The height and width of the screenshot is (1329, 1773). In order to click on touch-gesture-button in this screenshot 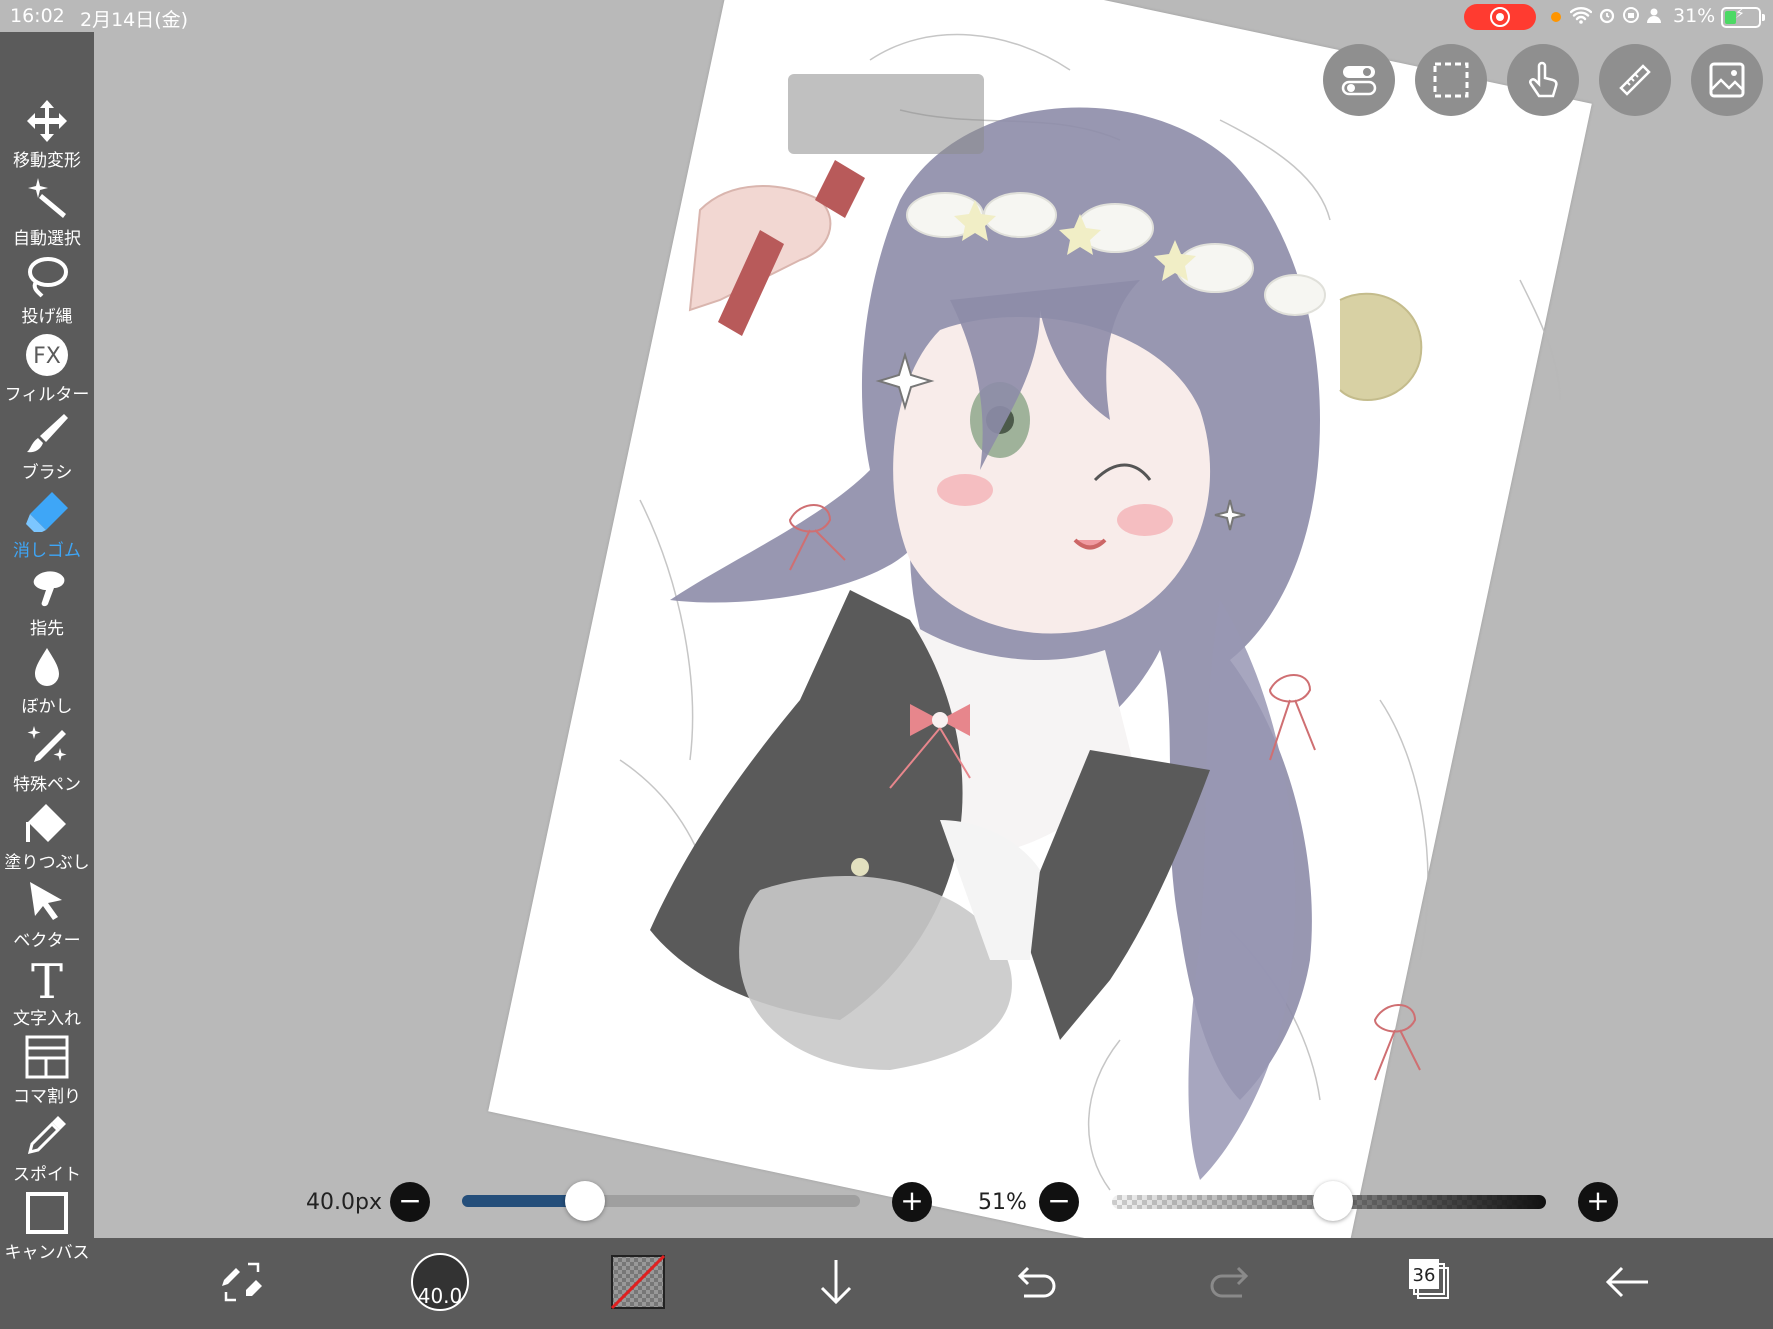, I will do `click(1543, 80)`.